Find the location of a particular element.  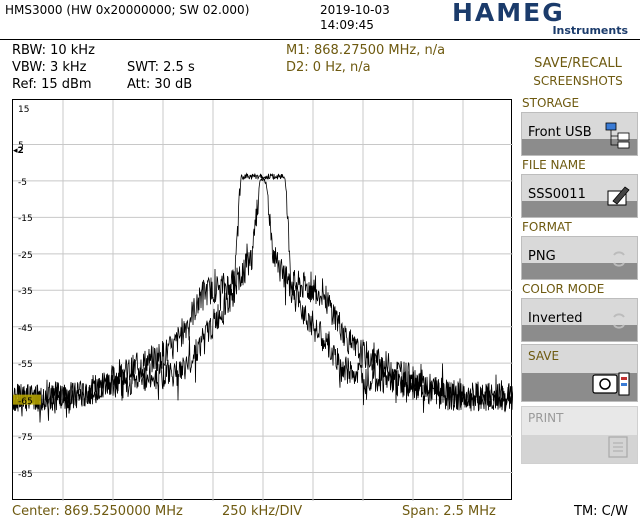

delta2-readout: D2: 0 Hz, n/a is located at coordinates (328, 67).